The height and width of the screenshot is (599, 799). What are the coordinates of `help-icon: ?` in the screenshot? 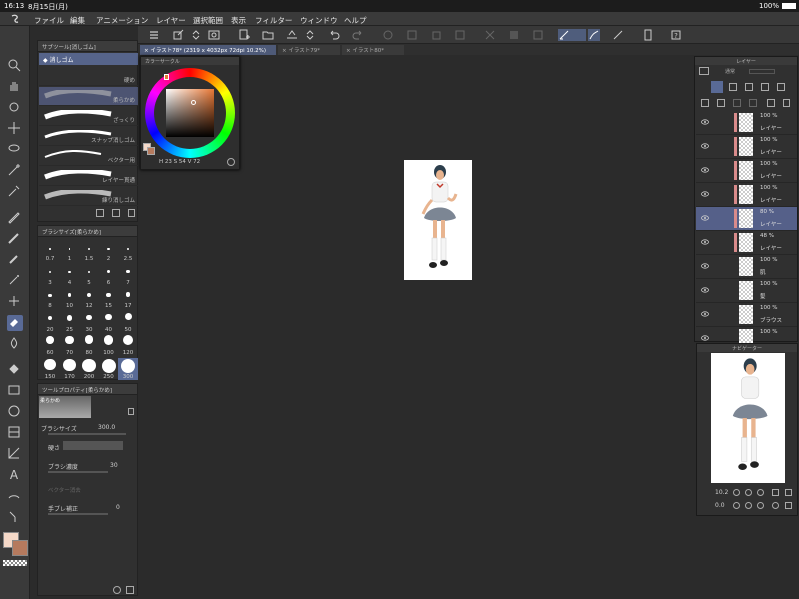 It's located at (676, 35).